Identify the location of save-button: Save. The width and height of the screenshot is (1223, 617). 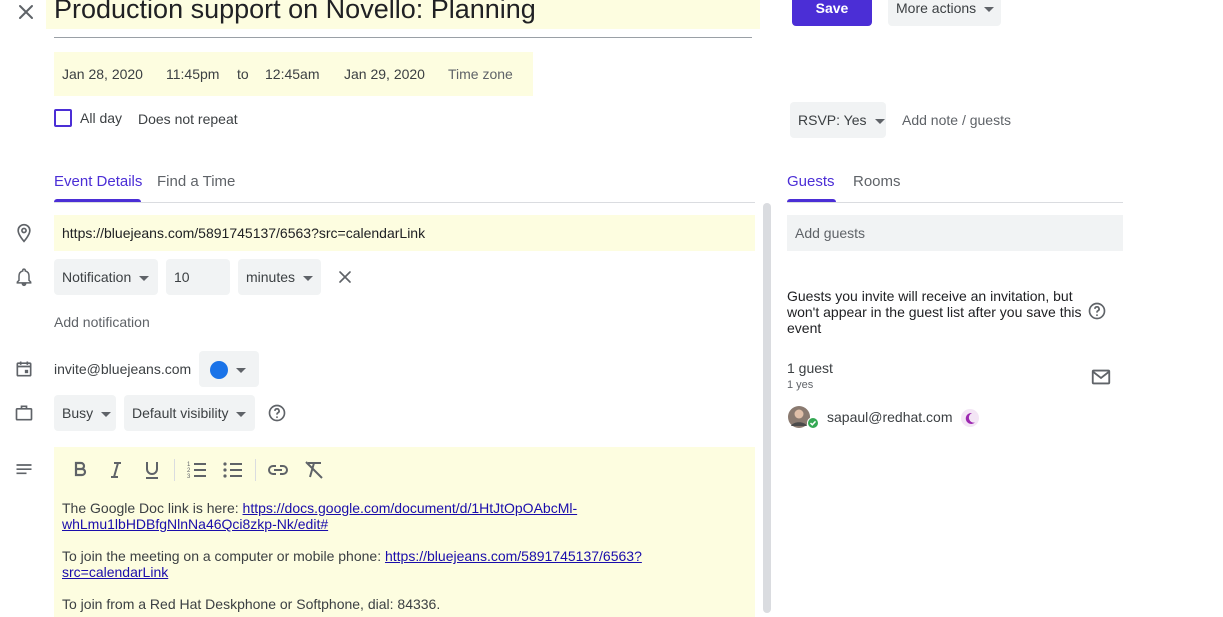
(832, 13).